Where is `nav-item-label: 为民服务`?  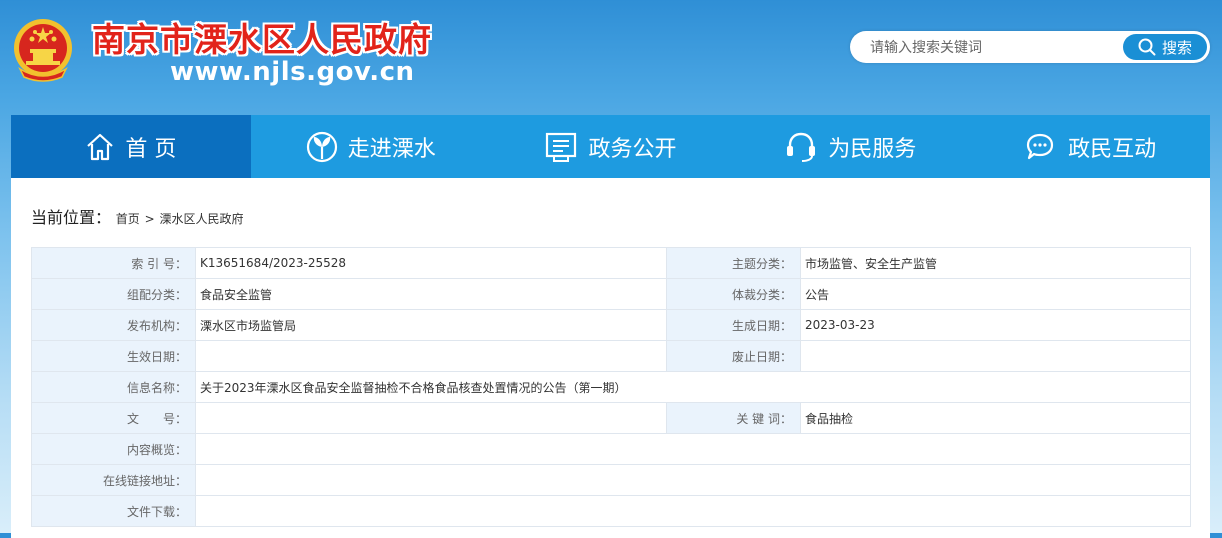 nav-item-label: 为民服务 is located at coordinates (872, 149).